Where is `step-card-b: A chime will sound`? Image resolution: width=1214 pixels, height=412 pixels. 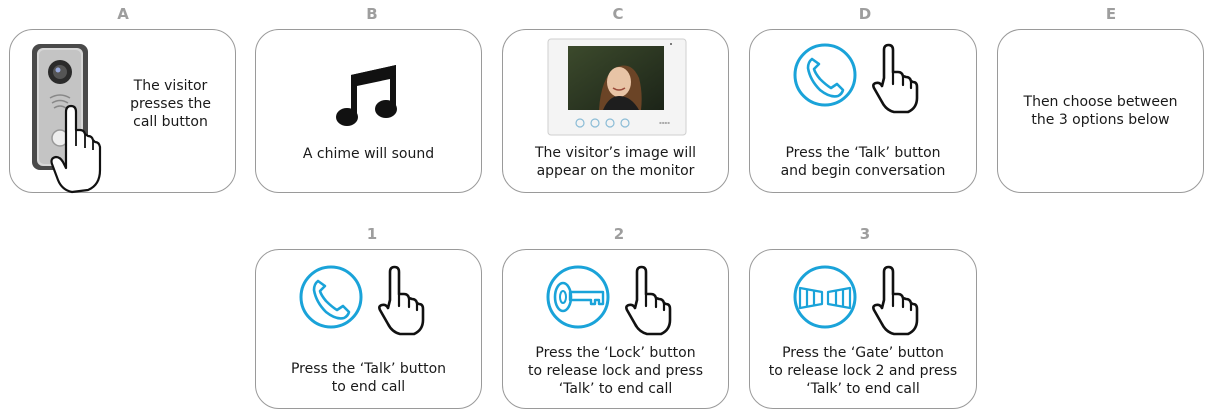
step-card-b: A chime will sound is located at coordinates (368, 111).